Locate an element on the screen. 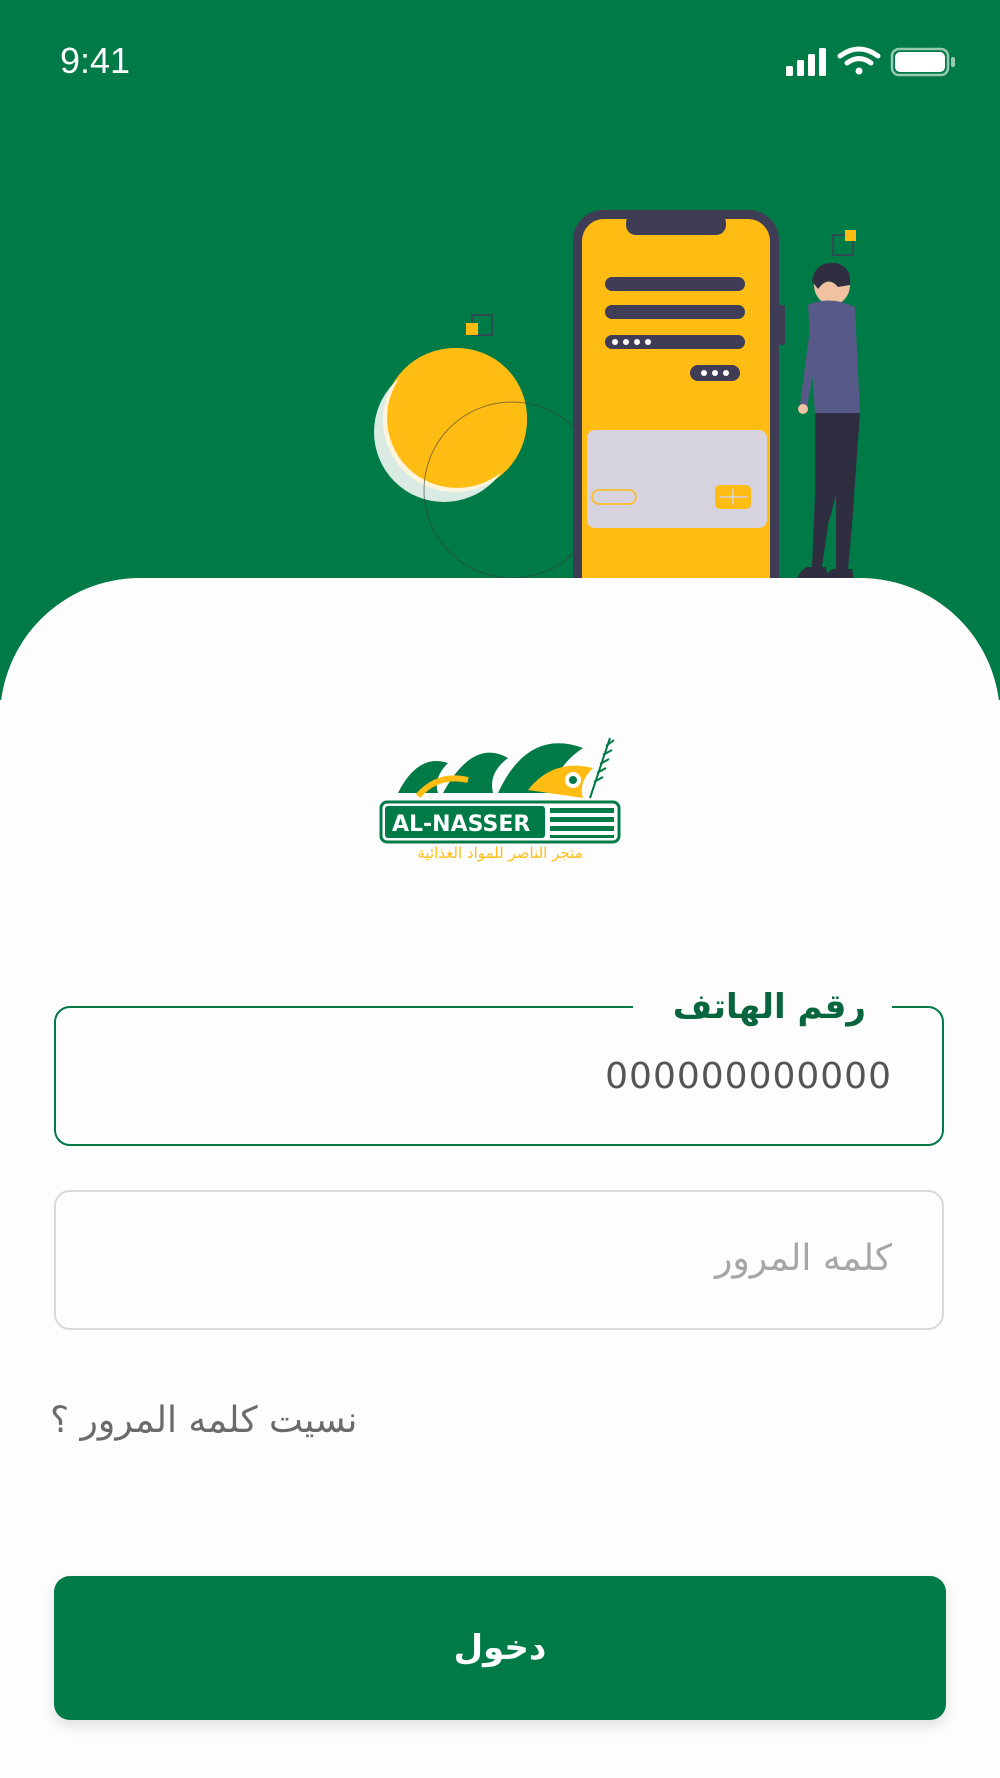  logo-wordmark: AL-NASSER is located at coordinates (461, 824).